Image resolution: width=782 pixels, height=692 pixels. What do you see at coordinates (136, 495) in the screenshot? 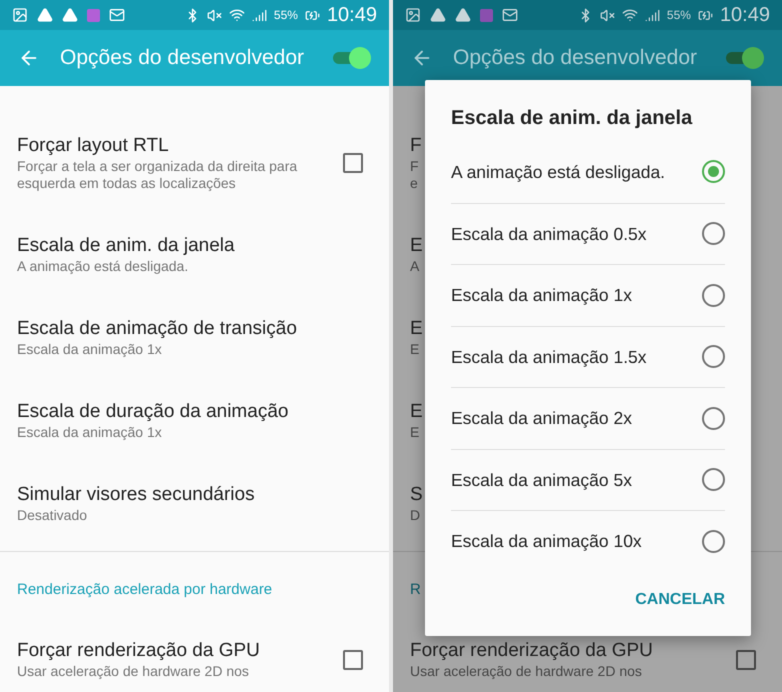
I see `setting-title: Simular visores secundários` at bounding box center [136, 495].